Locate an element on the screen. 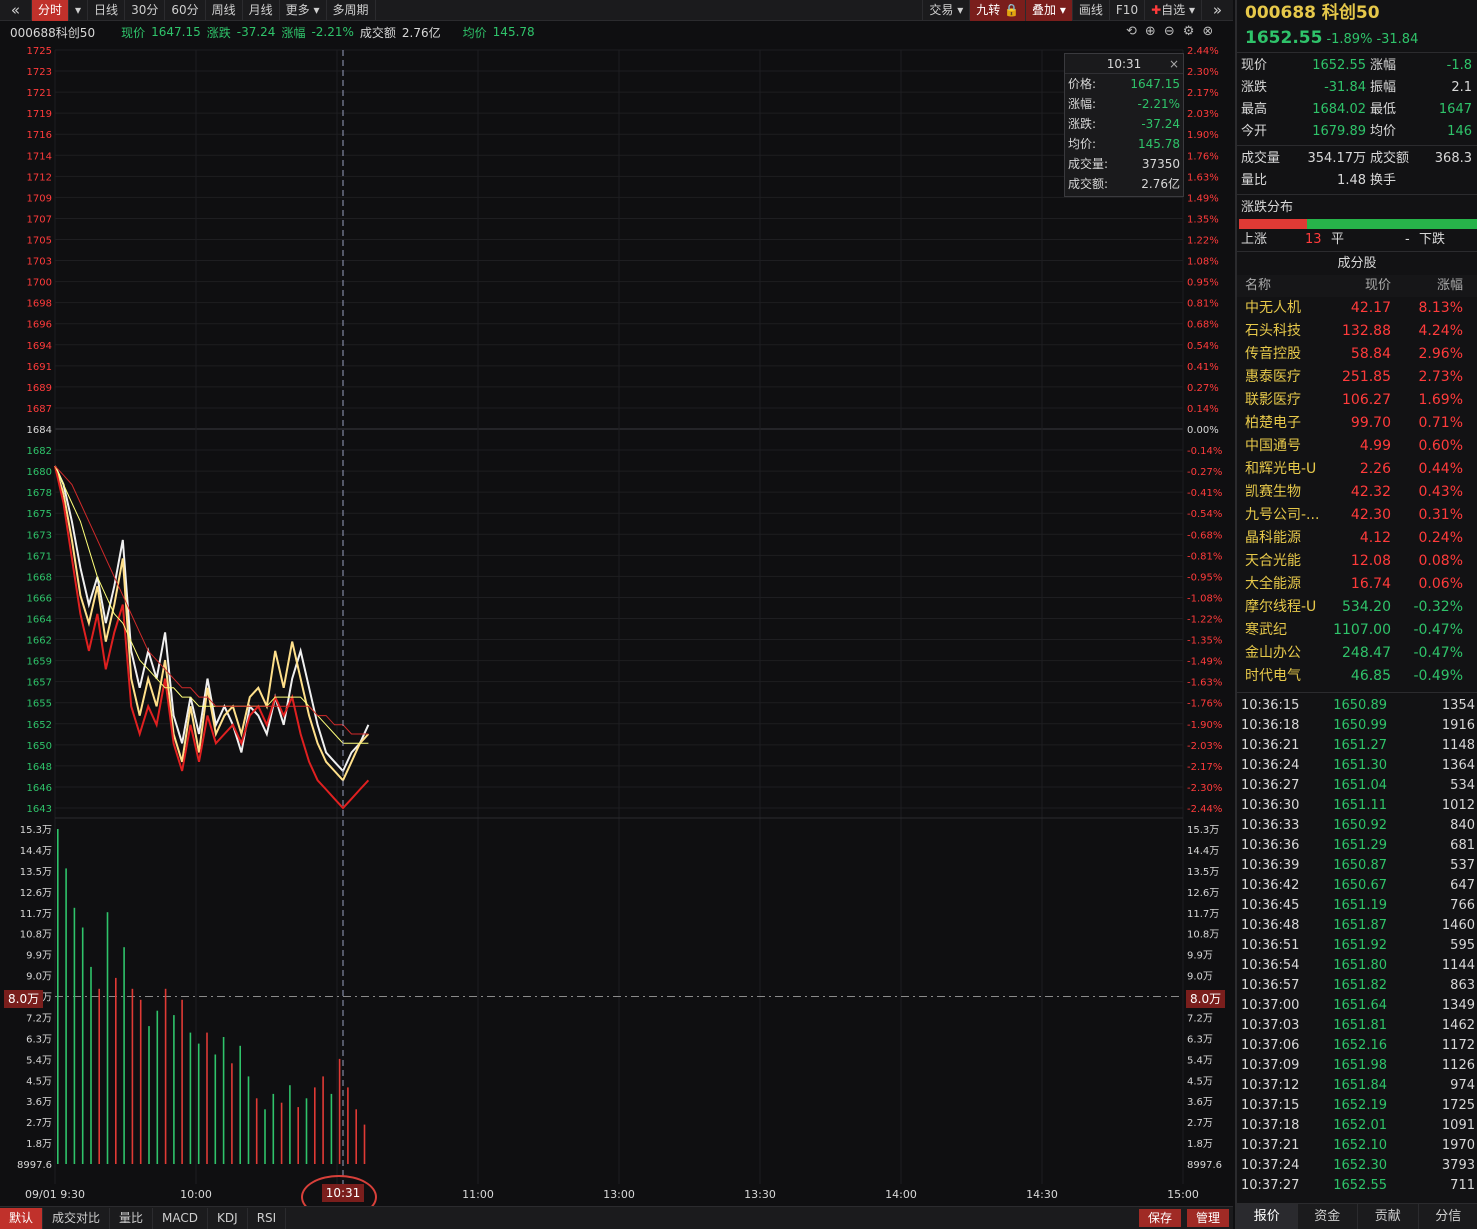 This screenshot has height=1229, width=1477. component-row: 凯赛生物 42.32 0.43% is located at coordinates (1357, 492).